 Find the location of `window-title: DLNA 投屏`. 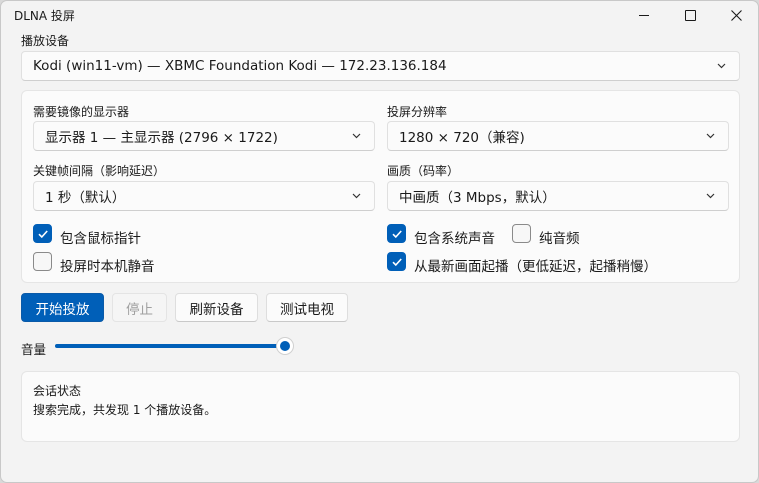

window-title: DLNA 投屏 is located at coordinates (44, 16).